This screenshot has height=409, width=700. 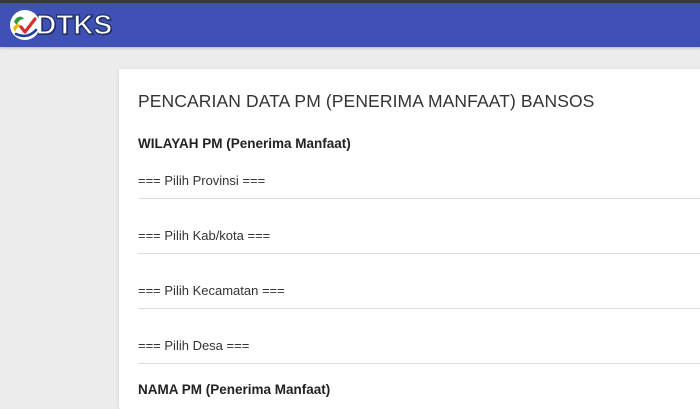 What do you see at coordinates (25, 25) in the screenshot?
I see `dtks-logo-icon` at bounding box center [25, 25].